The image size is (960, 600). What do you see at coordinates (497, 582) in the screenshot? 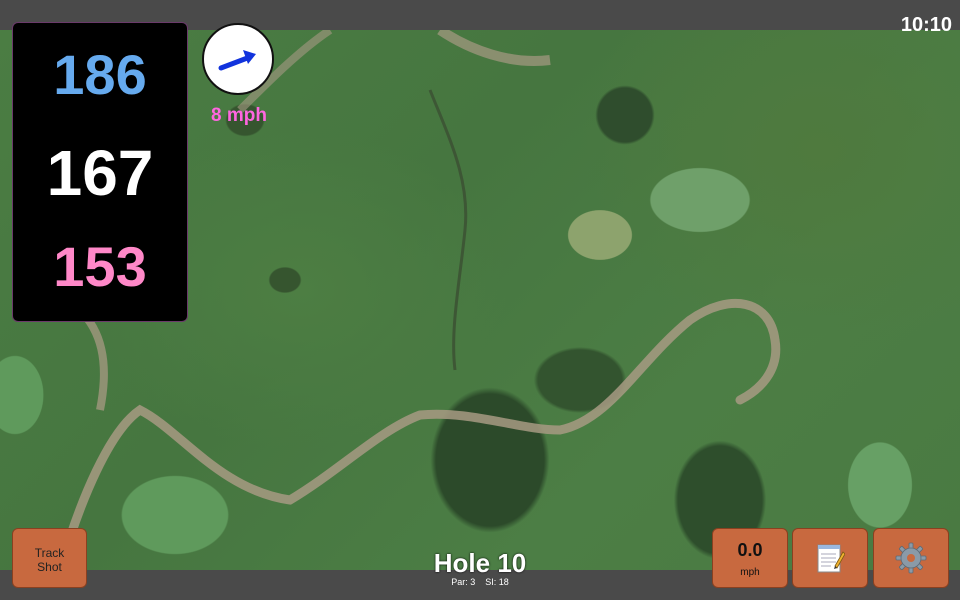
I see `hole-stroke-index: SI: 18` at bounding box center [497, 582].